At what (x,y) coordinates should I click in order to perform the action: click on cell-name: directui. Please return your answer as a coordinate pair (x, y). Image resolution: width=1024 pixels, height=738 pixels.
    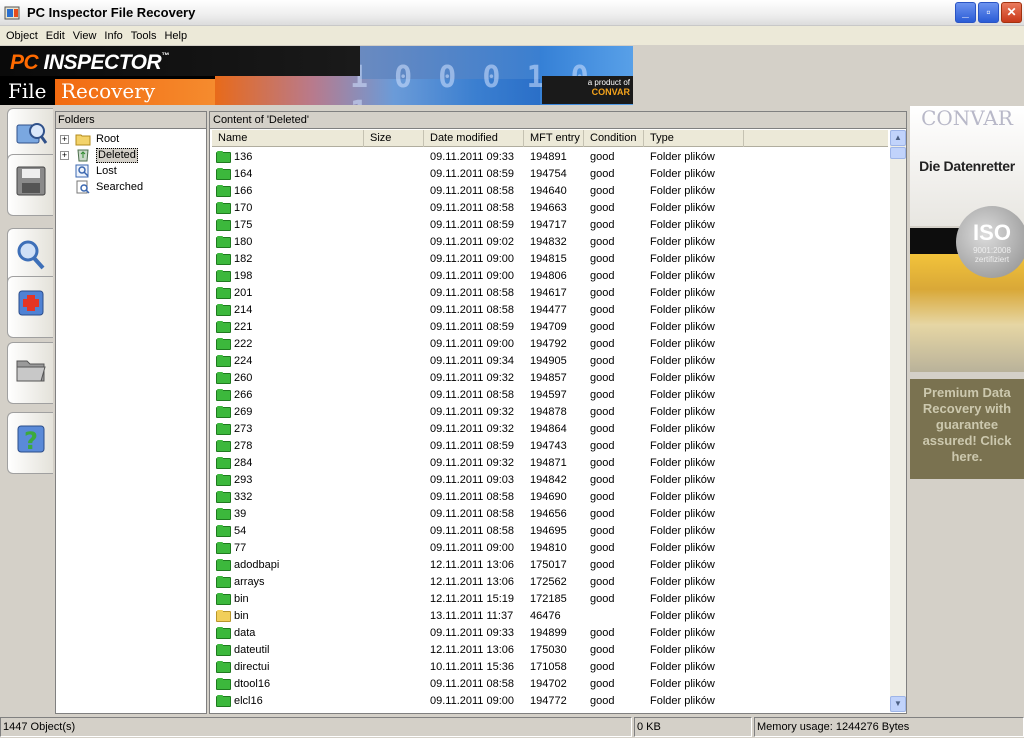
    Looking at the image, I should click on (252, 667).